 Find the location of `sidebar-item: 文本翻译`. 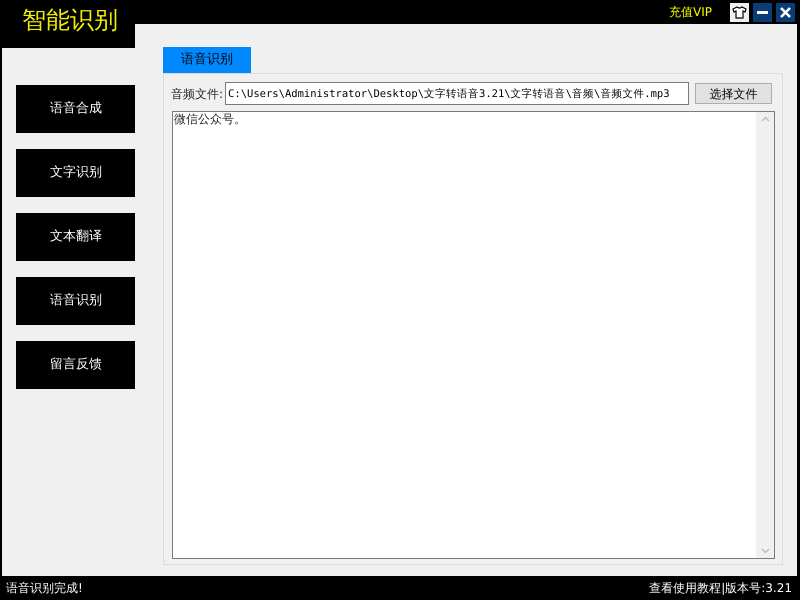

sidebar-item: 文本翻译 is located at coordinates (76, 237).